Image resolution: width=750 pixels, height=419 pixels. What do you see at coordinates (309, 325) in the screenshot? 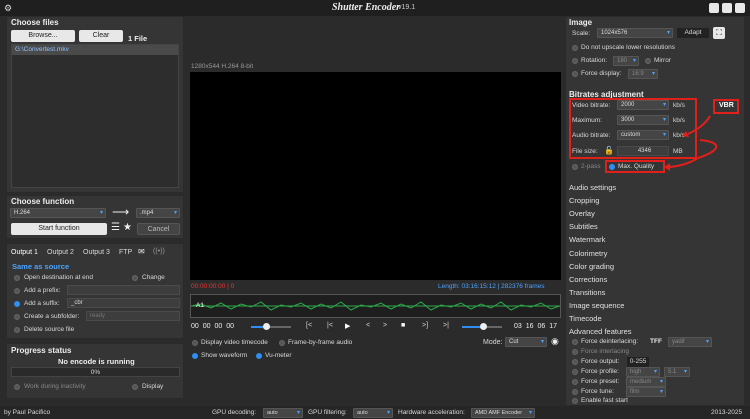
I see `go-start-button: [<` at bounding box center [309, 325].